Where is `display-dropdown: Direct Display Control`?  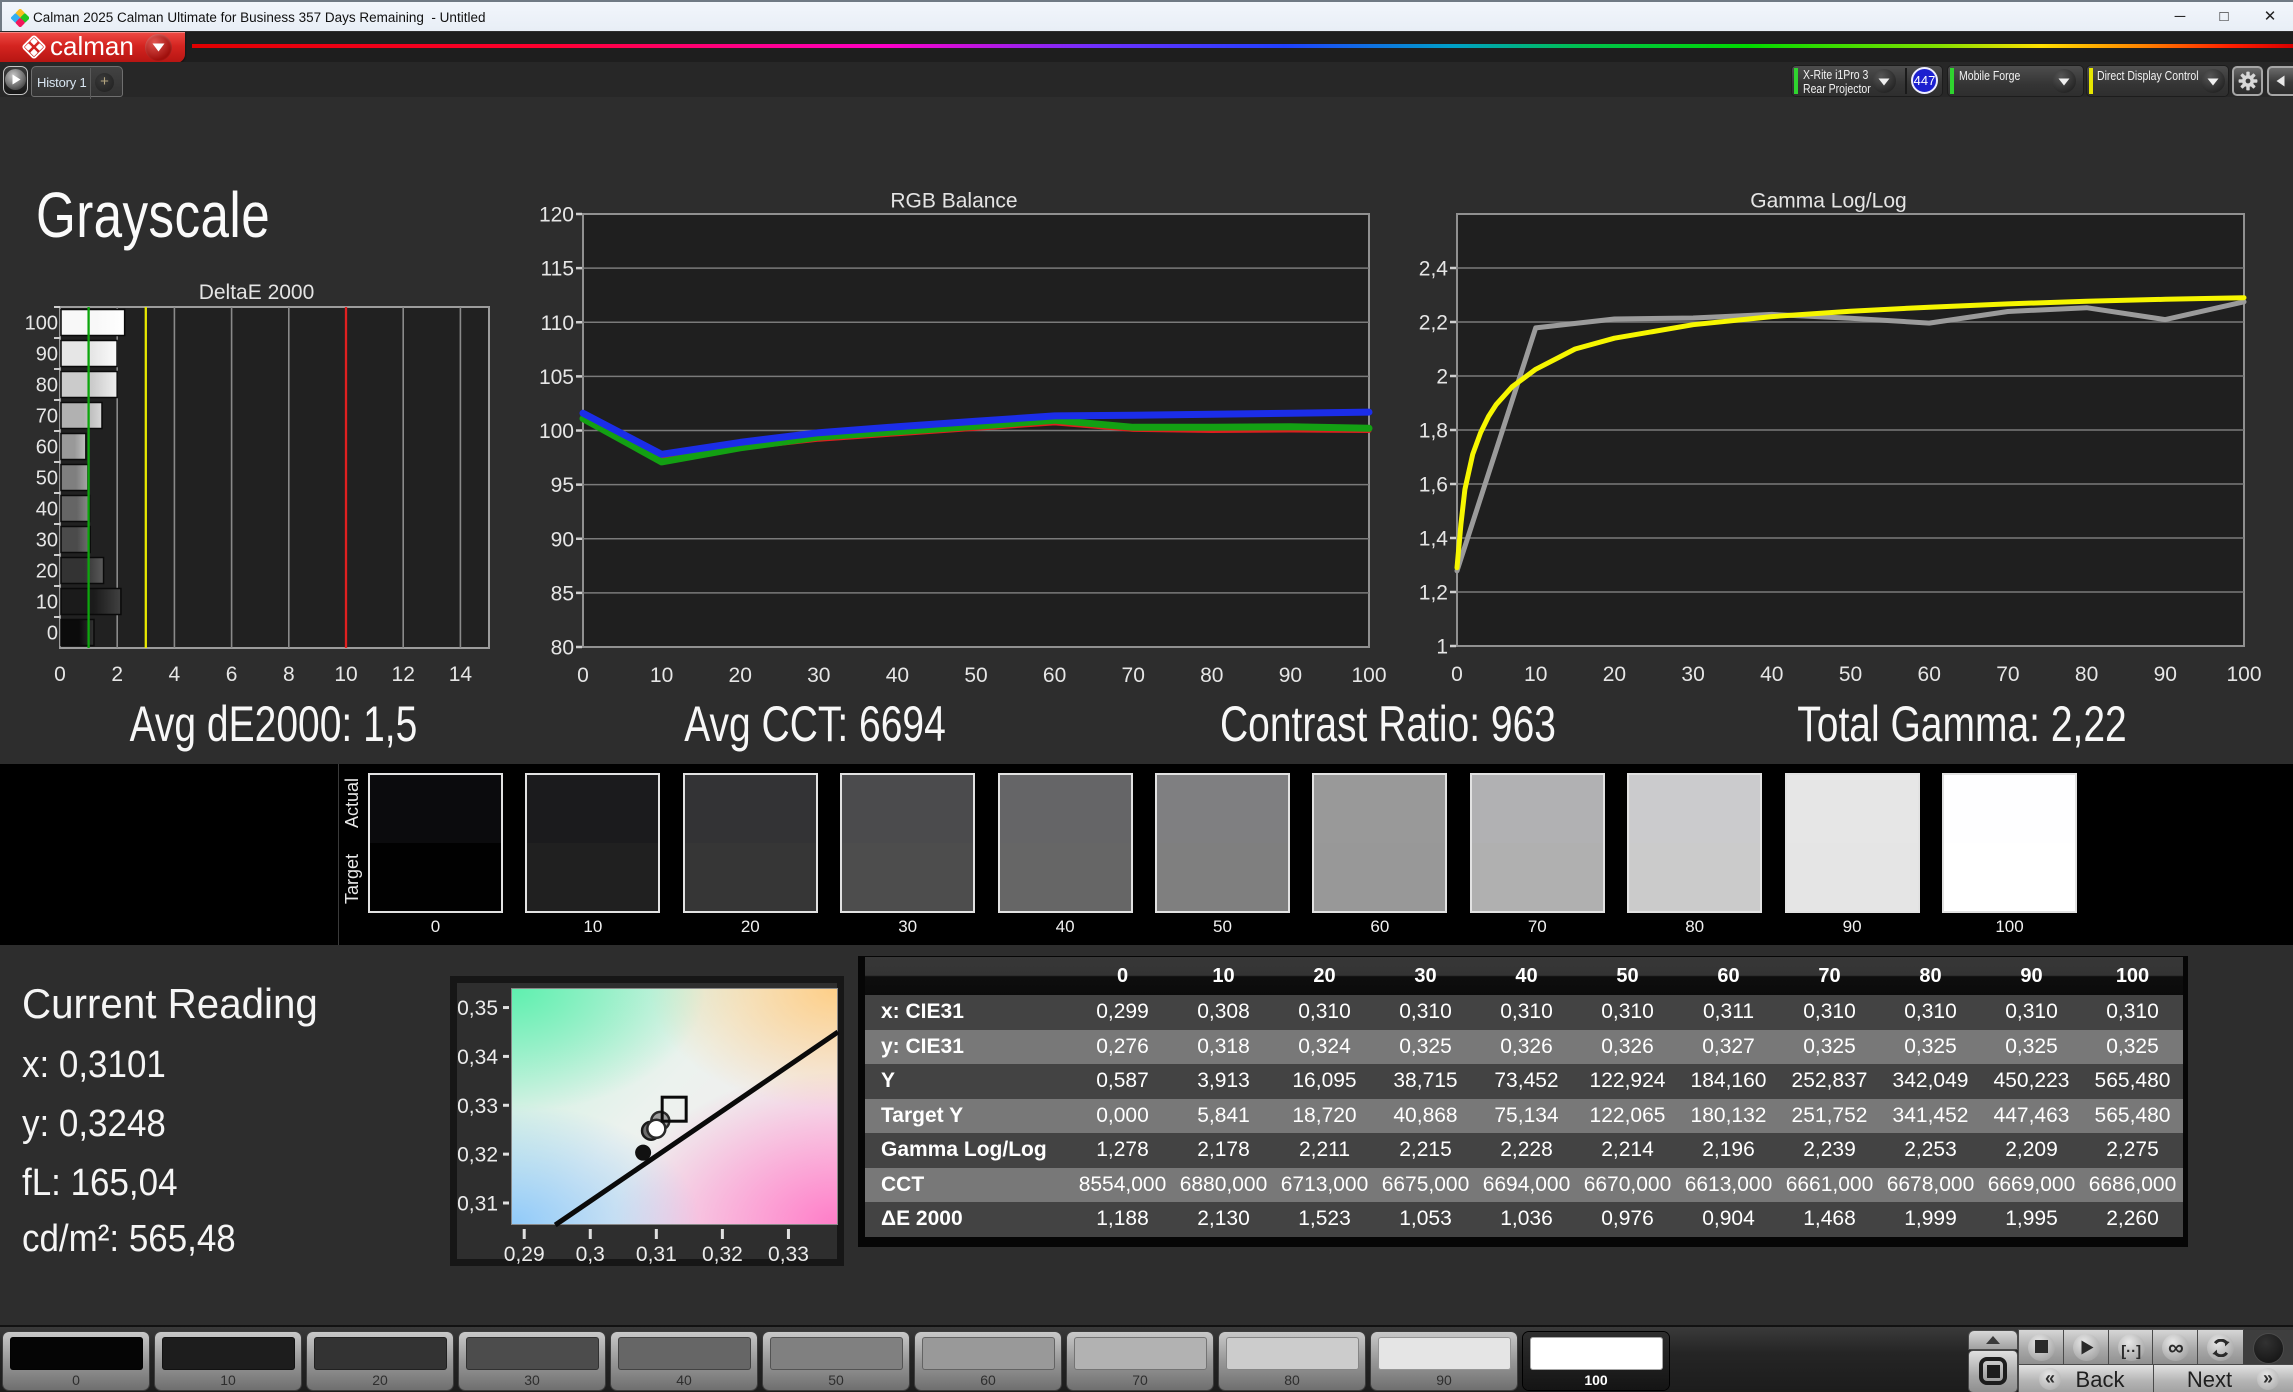 display-dropdown: Direct Display Control is located at coordinates (2157, 81).